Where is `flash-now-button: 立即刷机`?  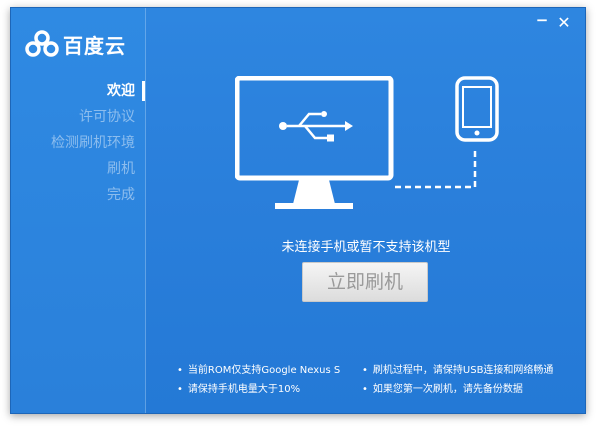 flash-now-button: 立即刷机 is located at coordinates (365, 282).